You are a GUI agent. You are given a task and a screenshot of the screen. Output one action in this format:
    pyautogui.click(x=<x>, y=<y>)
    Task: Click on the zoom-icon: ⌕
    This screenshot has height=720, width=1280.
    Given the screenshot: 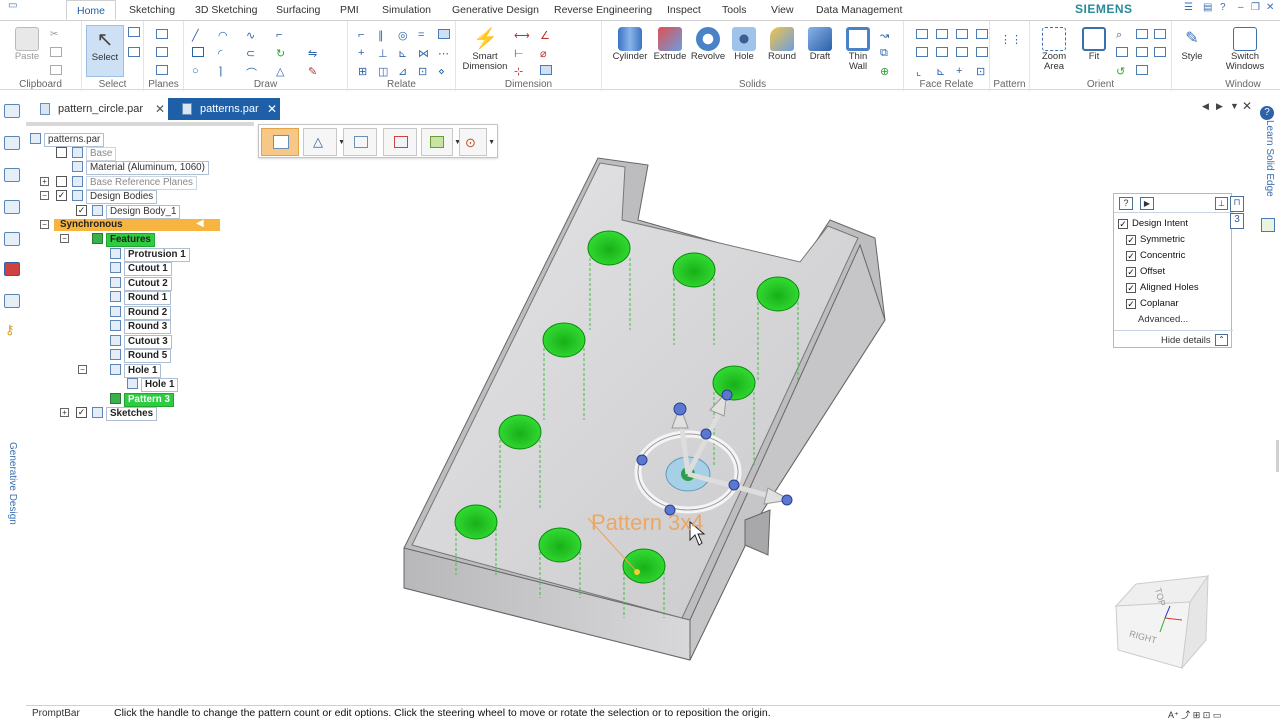 What is the action you would take?
    pyautogui.click(x=1122, y=35)
    